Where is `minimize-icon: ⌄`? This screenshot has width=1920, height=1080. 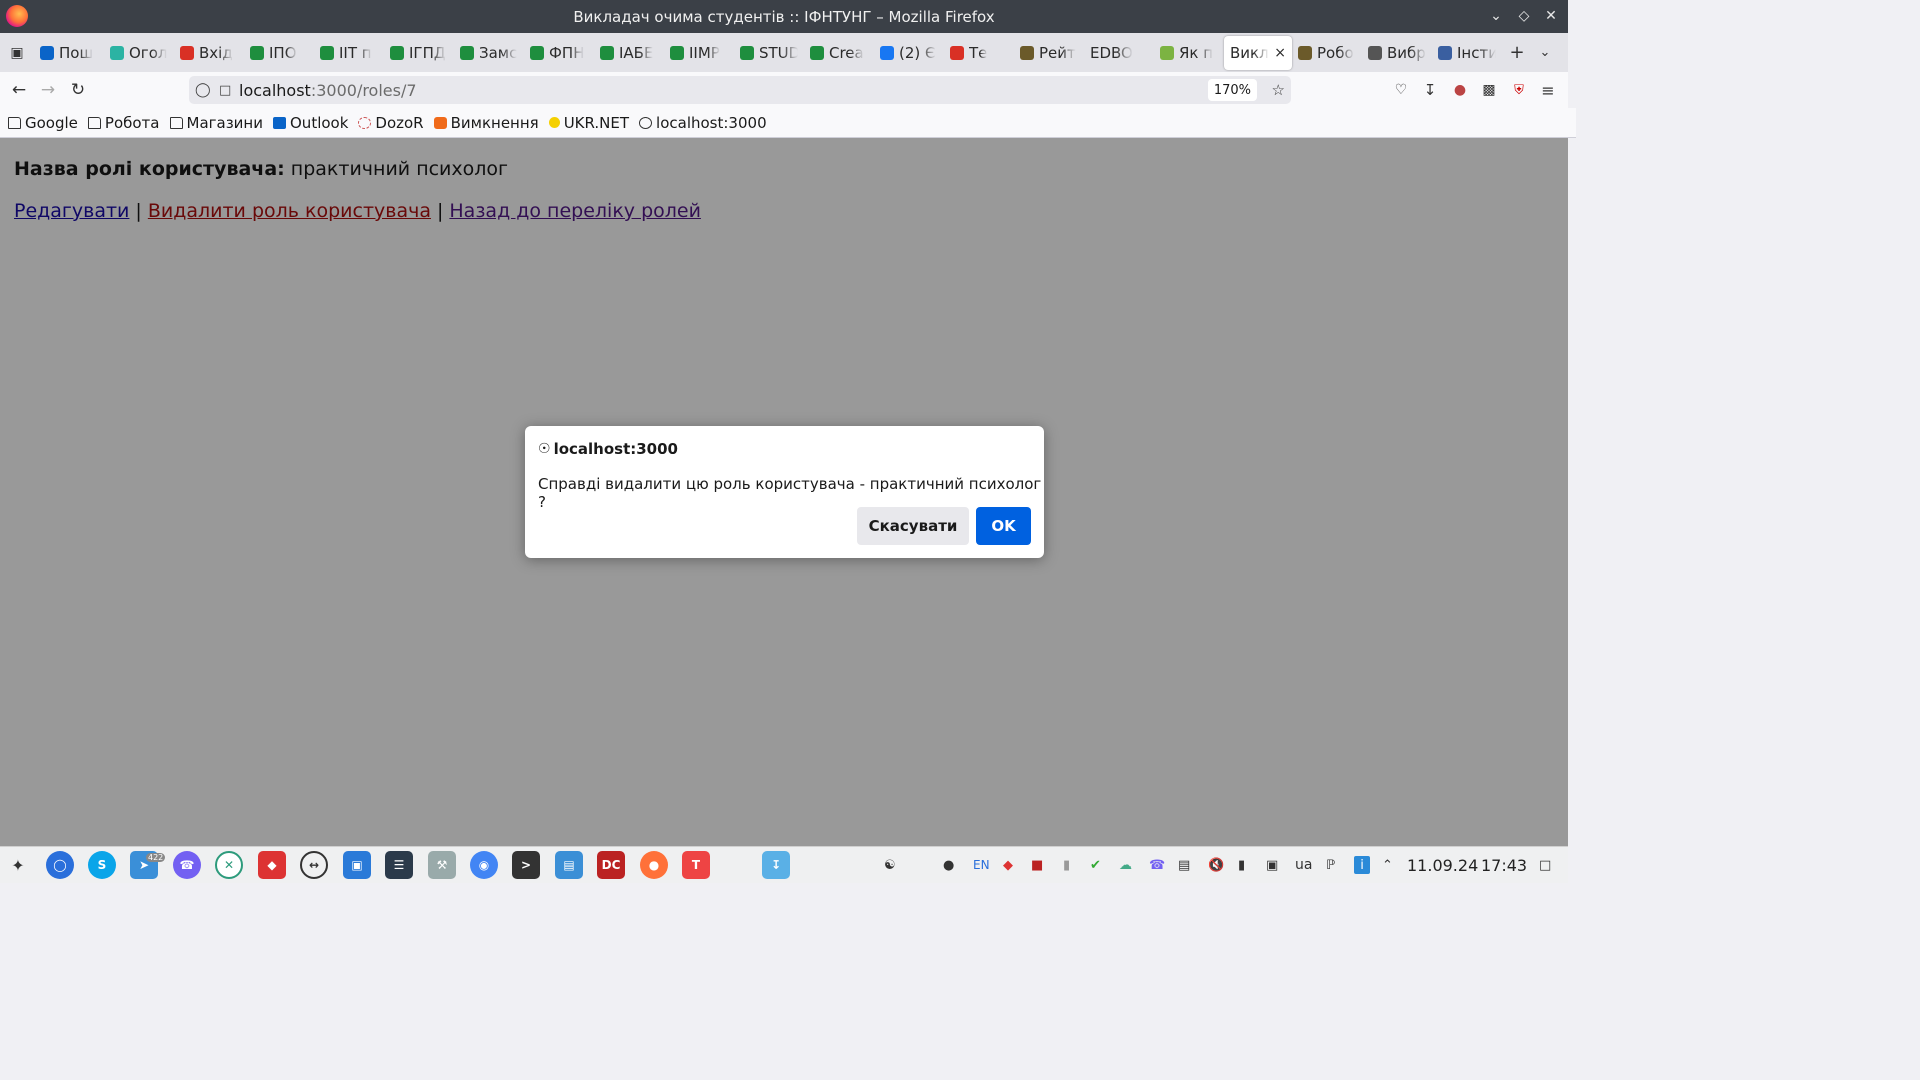 minimize-icon: ⌄ is located at coordinates (1496, 16).